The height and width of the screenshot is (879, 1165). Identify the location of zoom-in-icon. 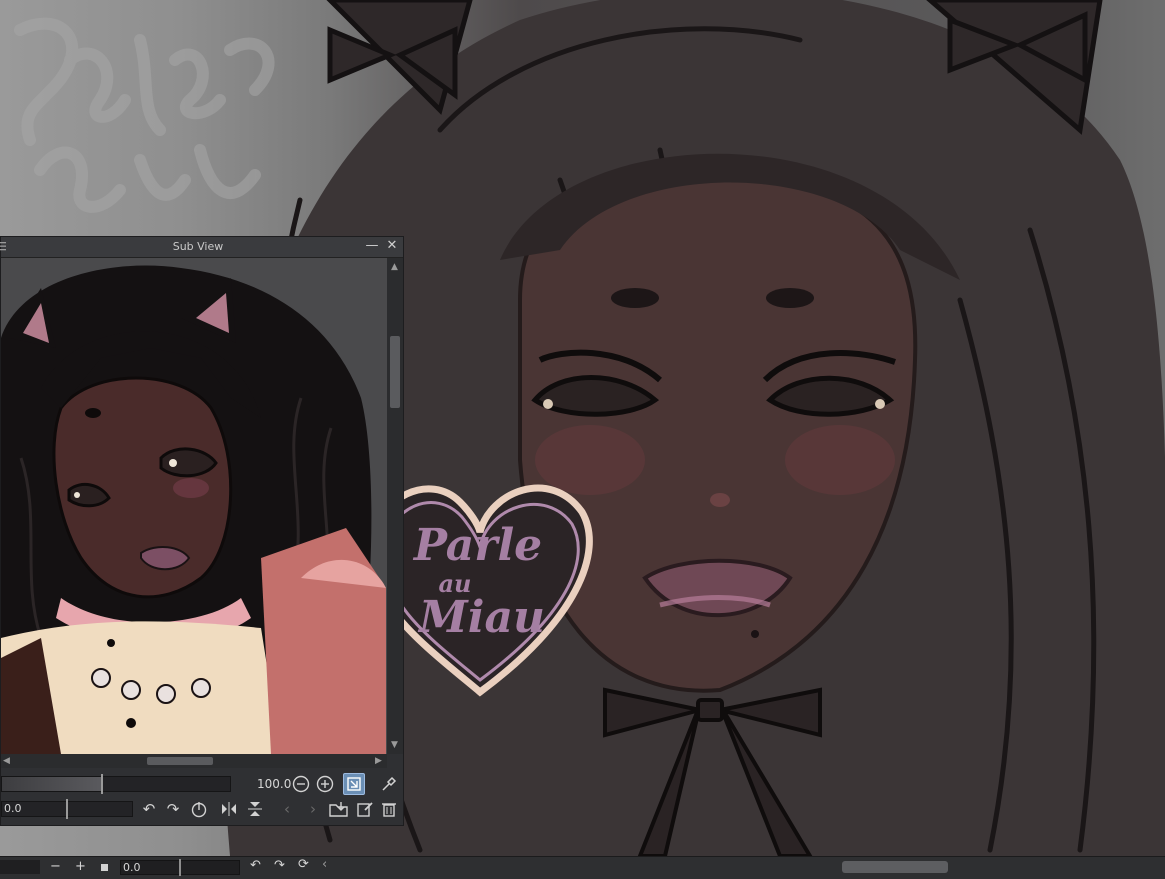
(325, 784).